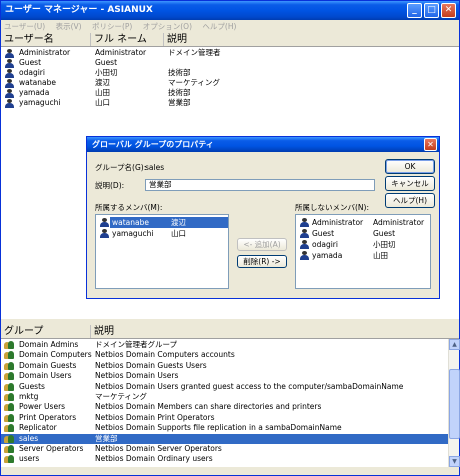  I want to click on group-row: Domain Guests Netbios Domain Guests Users, so click(224, 366).